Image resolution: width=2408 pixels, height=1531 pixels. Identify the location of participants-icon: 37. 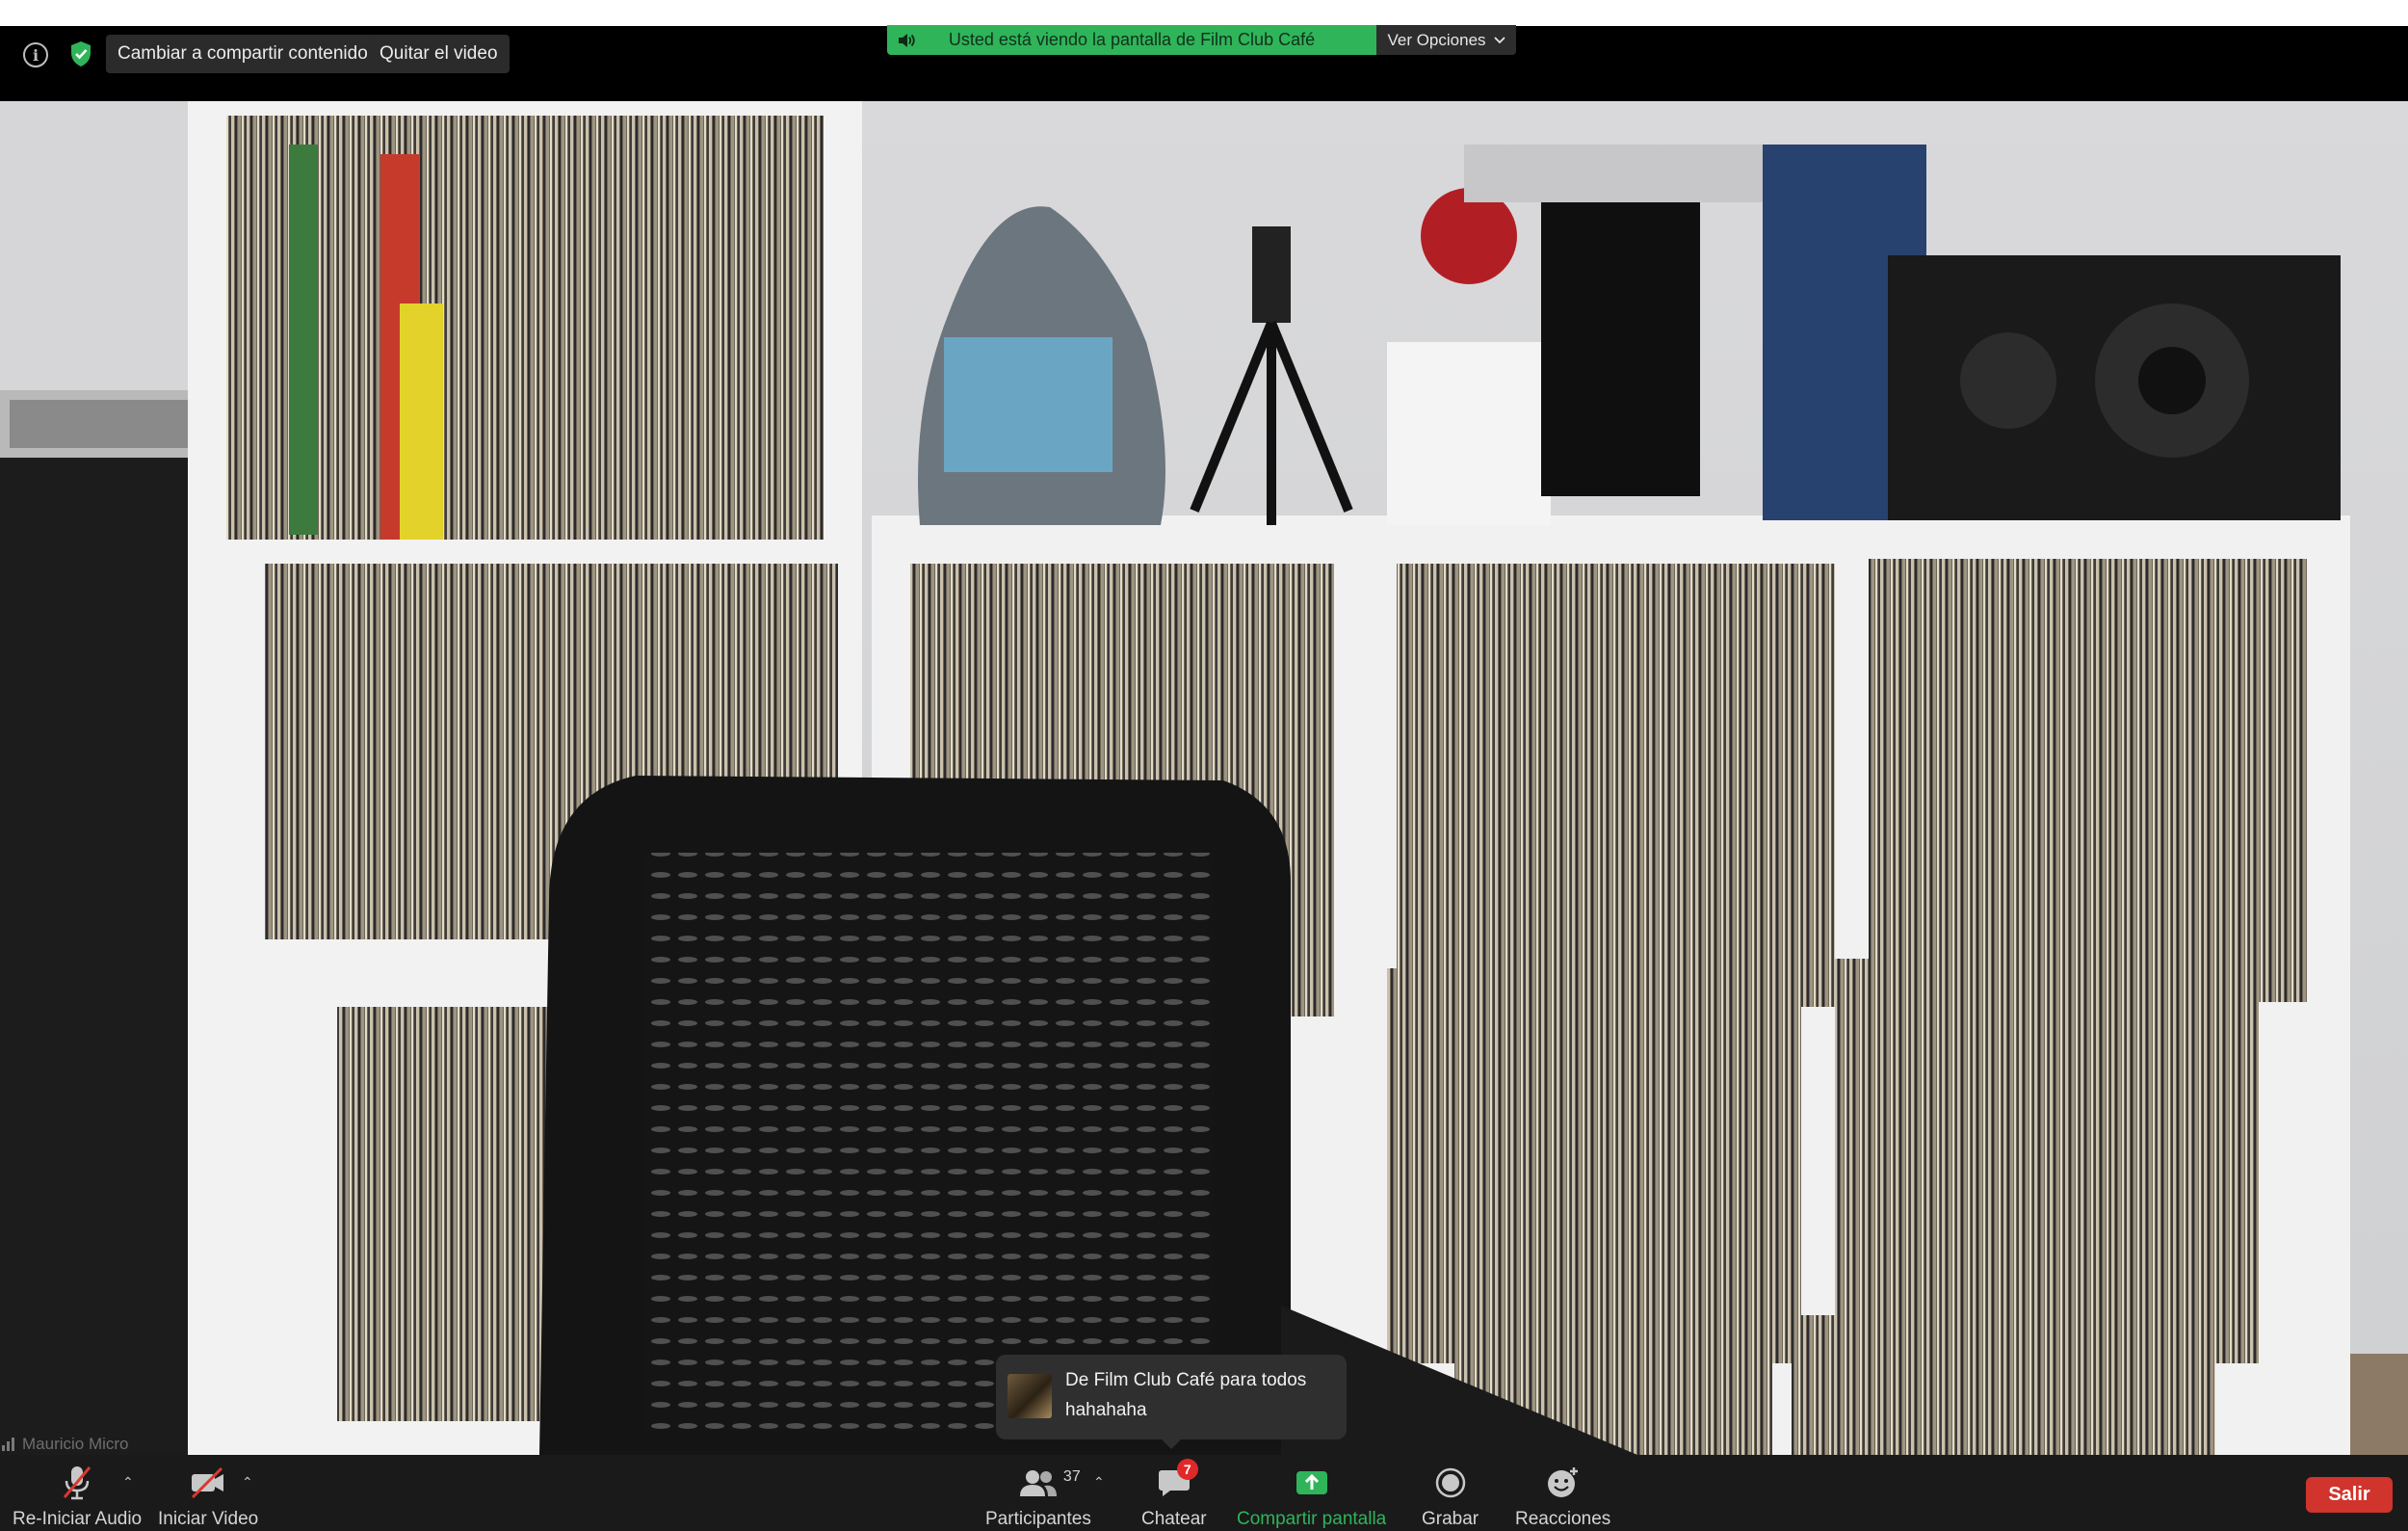
(1050, 1483).